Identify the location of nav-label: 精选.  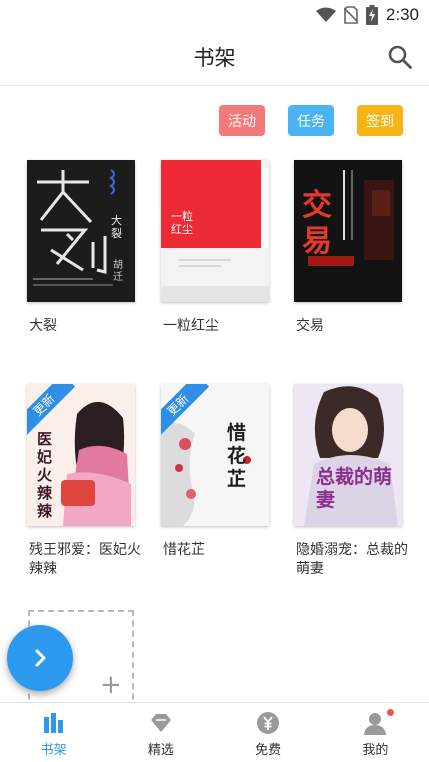
(160, 750).